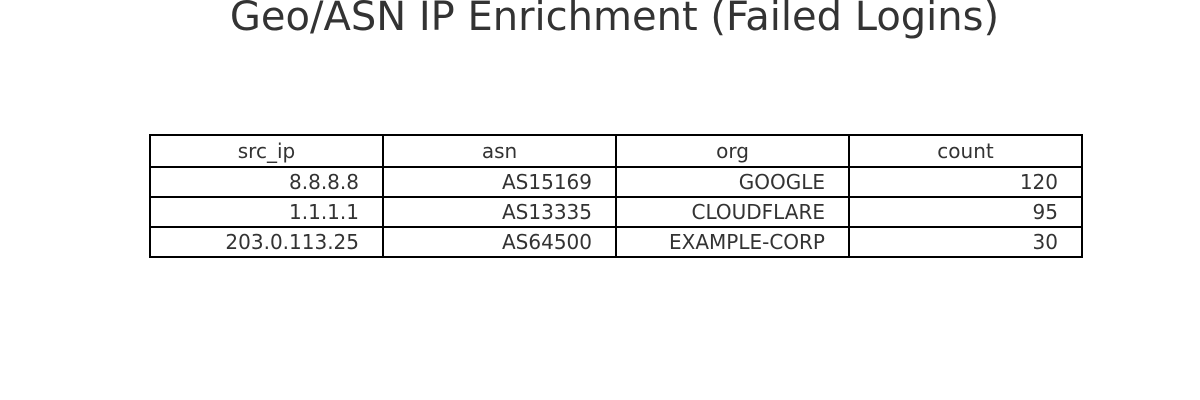  Describe the element at coordinates (266, 212) in the screenshot. I see `cell-src-ip: 1.1.1.1` at that location.